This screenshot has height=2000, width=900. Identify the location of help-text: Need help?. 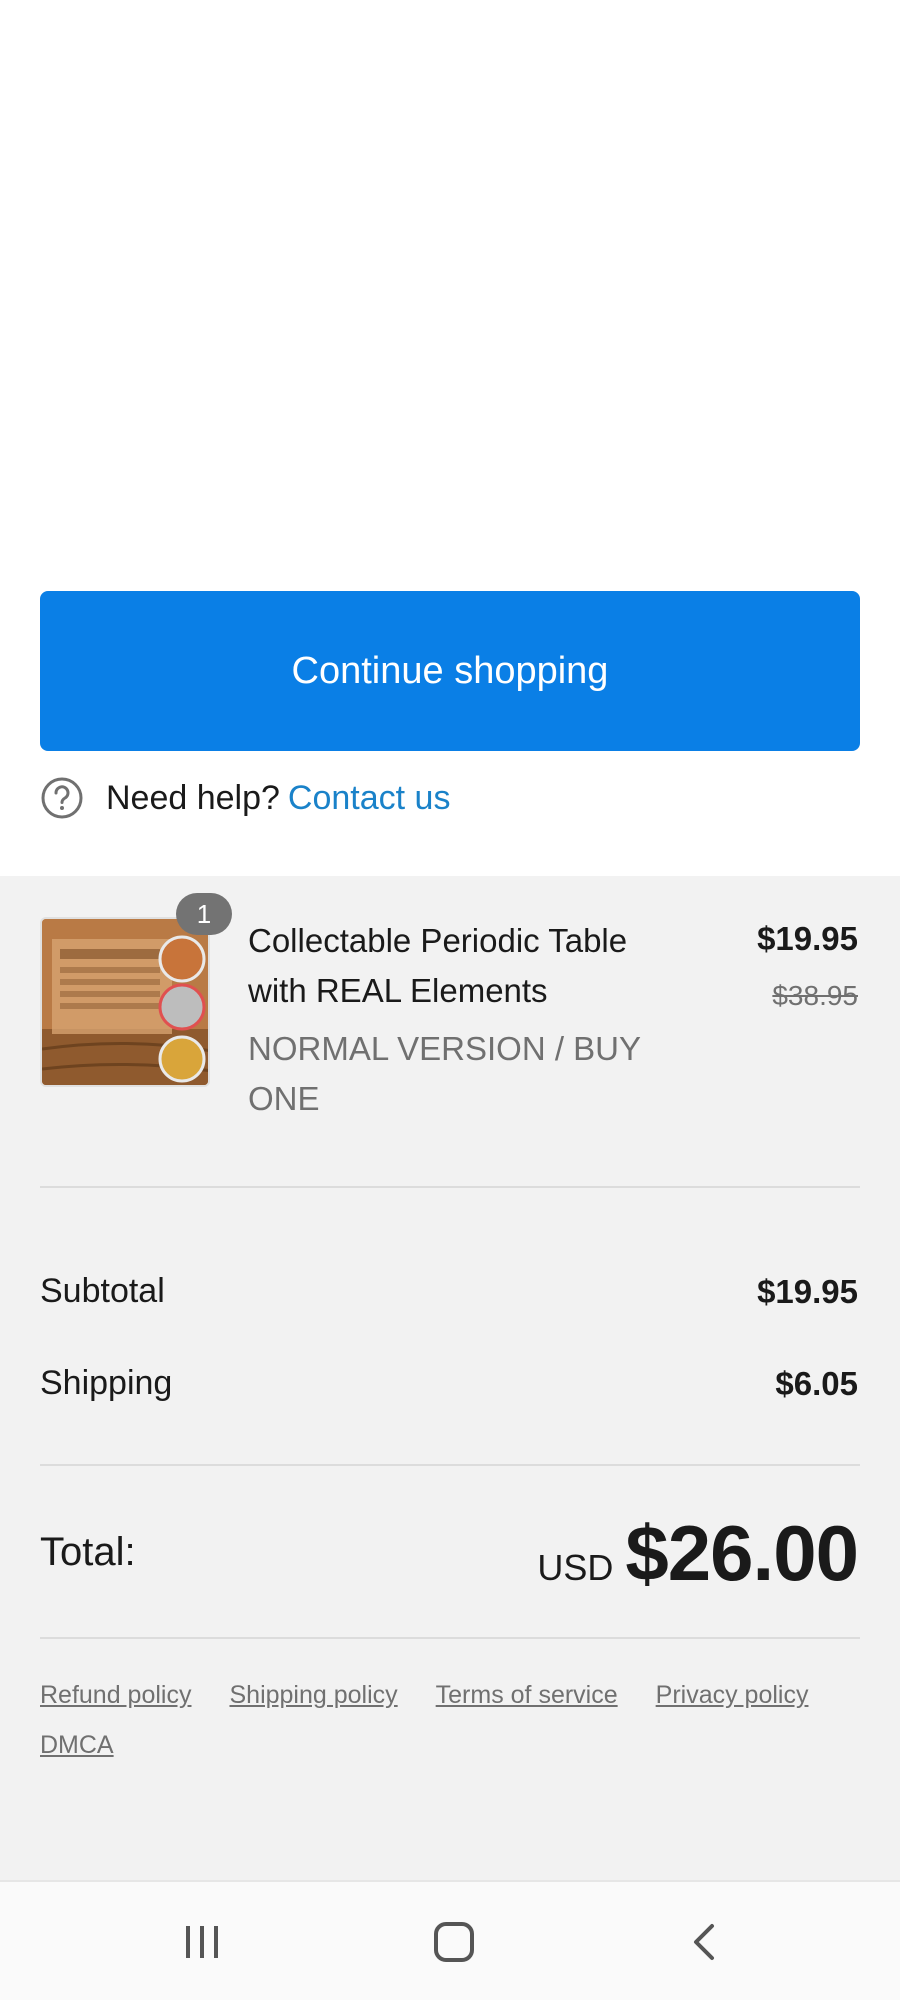
(193, 797).